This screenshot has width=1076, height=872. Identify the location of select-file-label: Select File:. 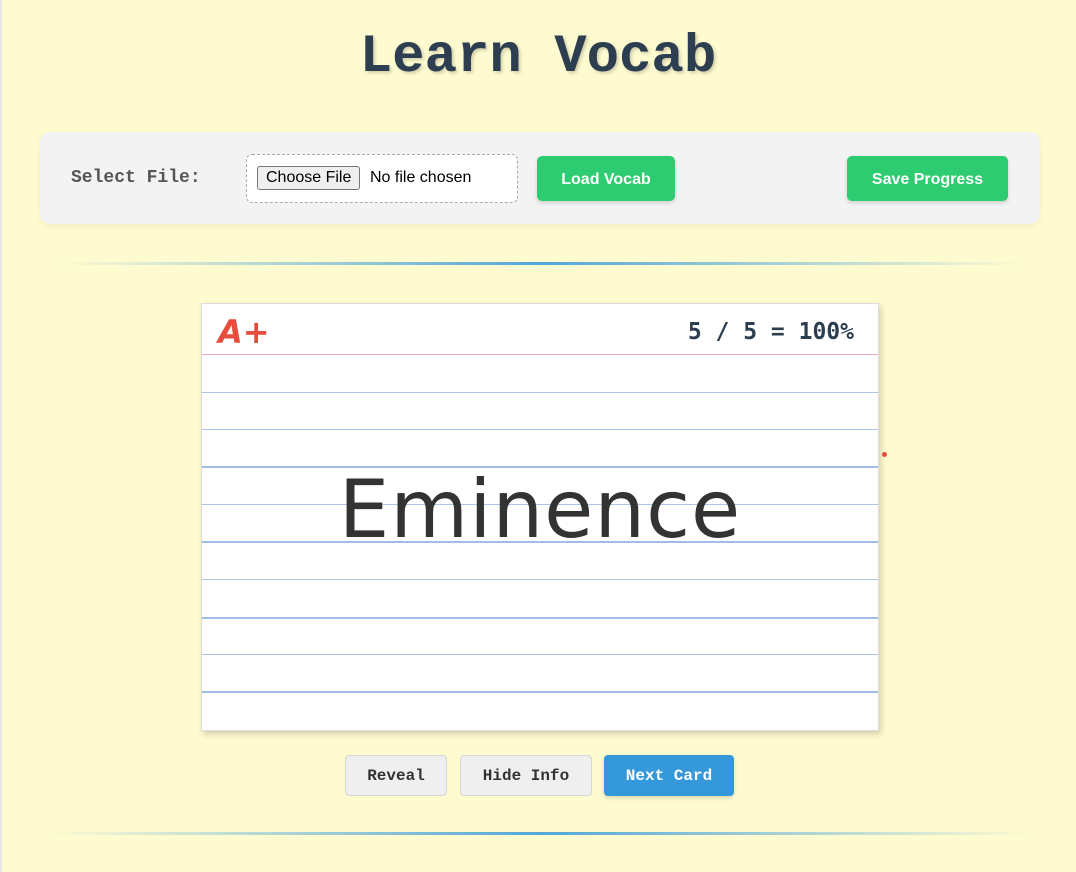
(136, 178).